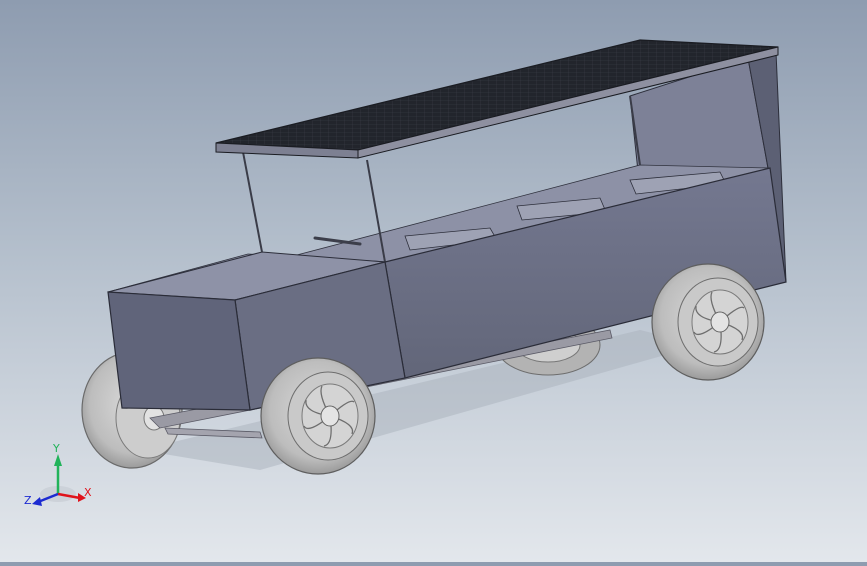 The image size is (867, 566). I want to click on axis-triad: Y X Z, so click(60, 476).